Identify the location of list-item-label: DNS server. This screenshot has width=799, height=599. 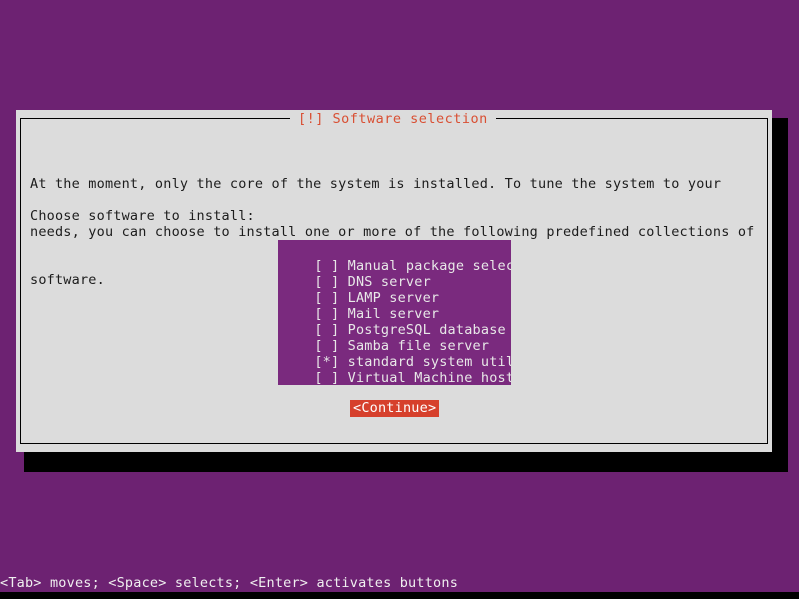
(389, 282).